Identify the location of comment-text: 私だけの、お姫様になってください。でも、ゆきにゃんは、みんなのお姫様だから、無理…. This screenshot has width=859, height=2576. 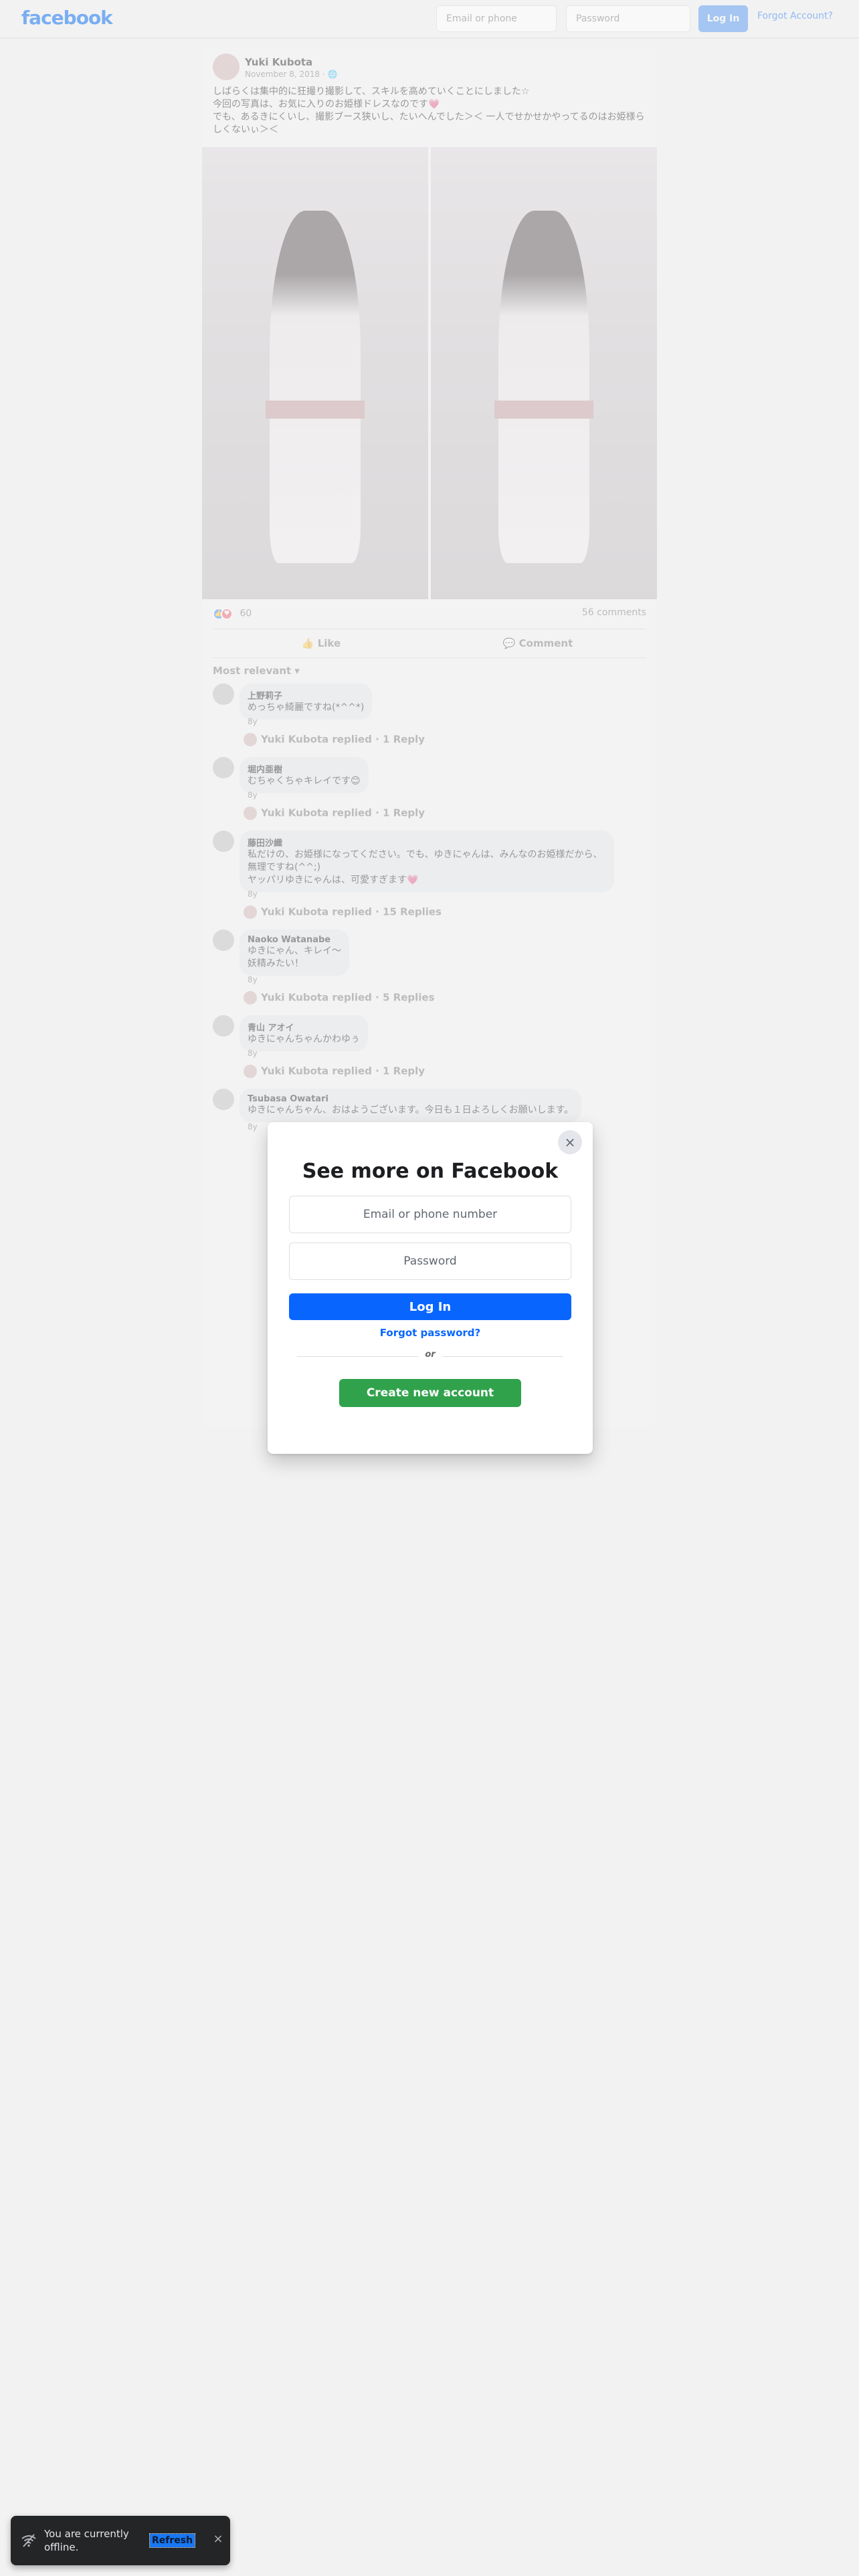
(426, 867).